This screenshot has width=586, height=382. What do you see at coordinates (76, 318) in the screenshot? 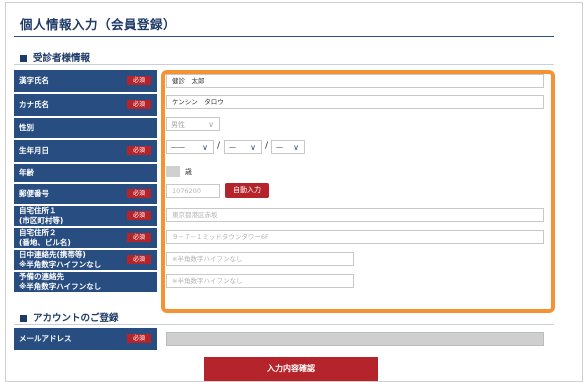
I see `section-account-title: アカウントのご登録` at bounding box center [76, 318].